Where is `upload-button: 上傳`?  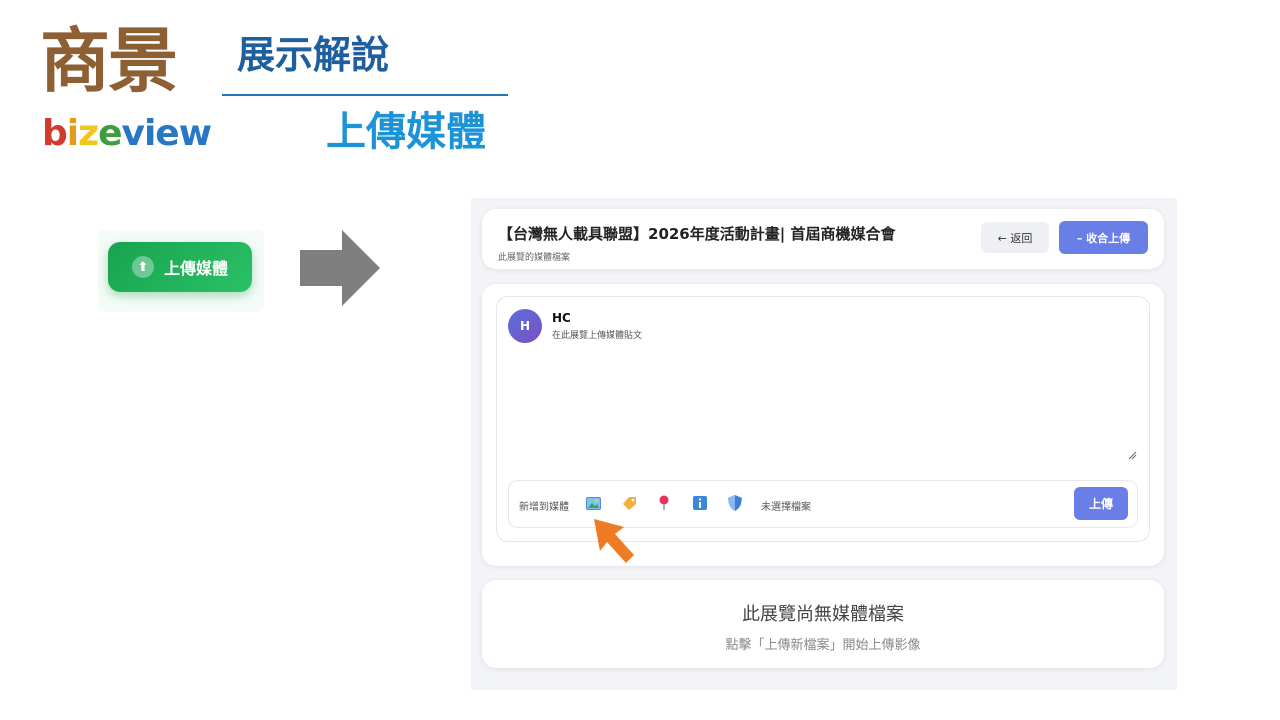 upload-button: 上傳 is located at coordinates (1101, 503).